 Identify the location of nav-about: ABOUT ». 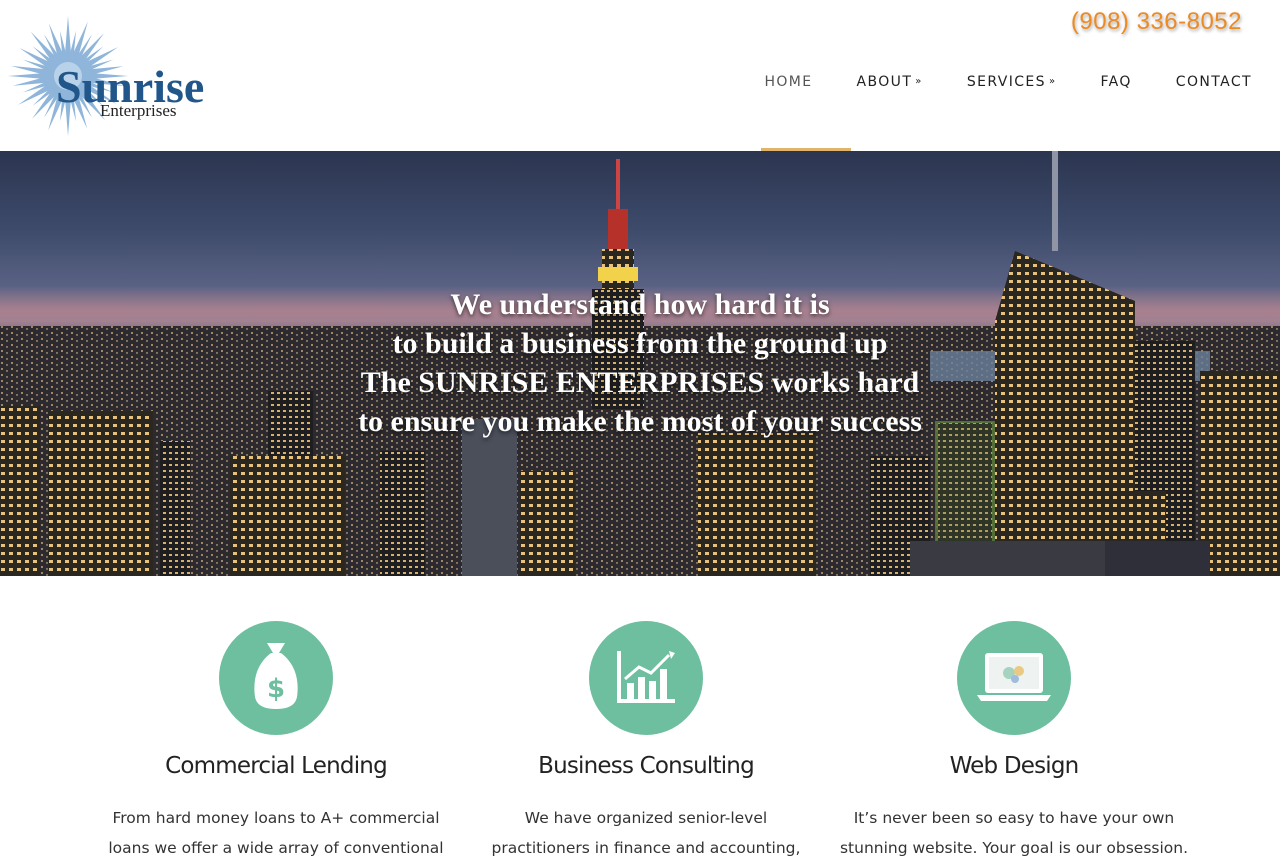
(890, 82).